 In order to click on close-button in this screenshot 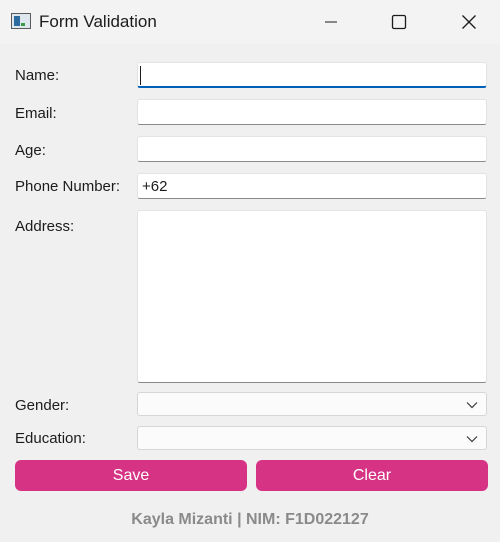, I will do `click(469, 22)`.